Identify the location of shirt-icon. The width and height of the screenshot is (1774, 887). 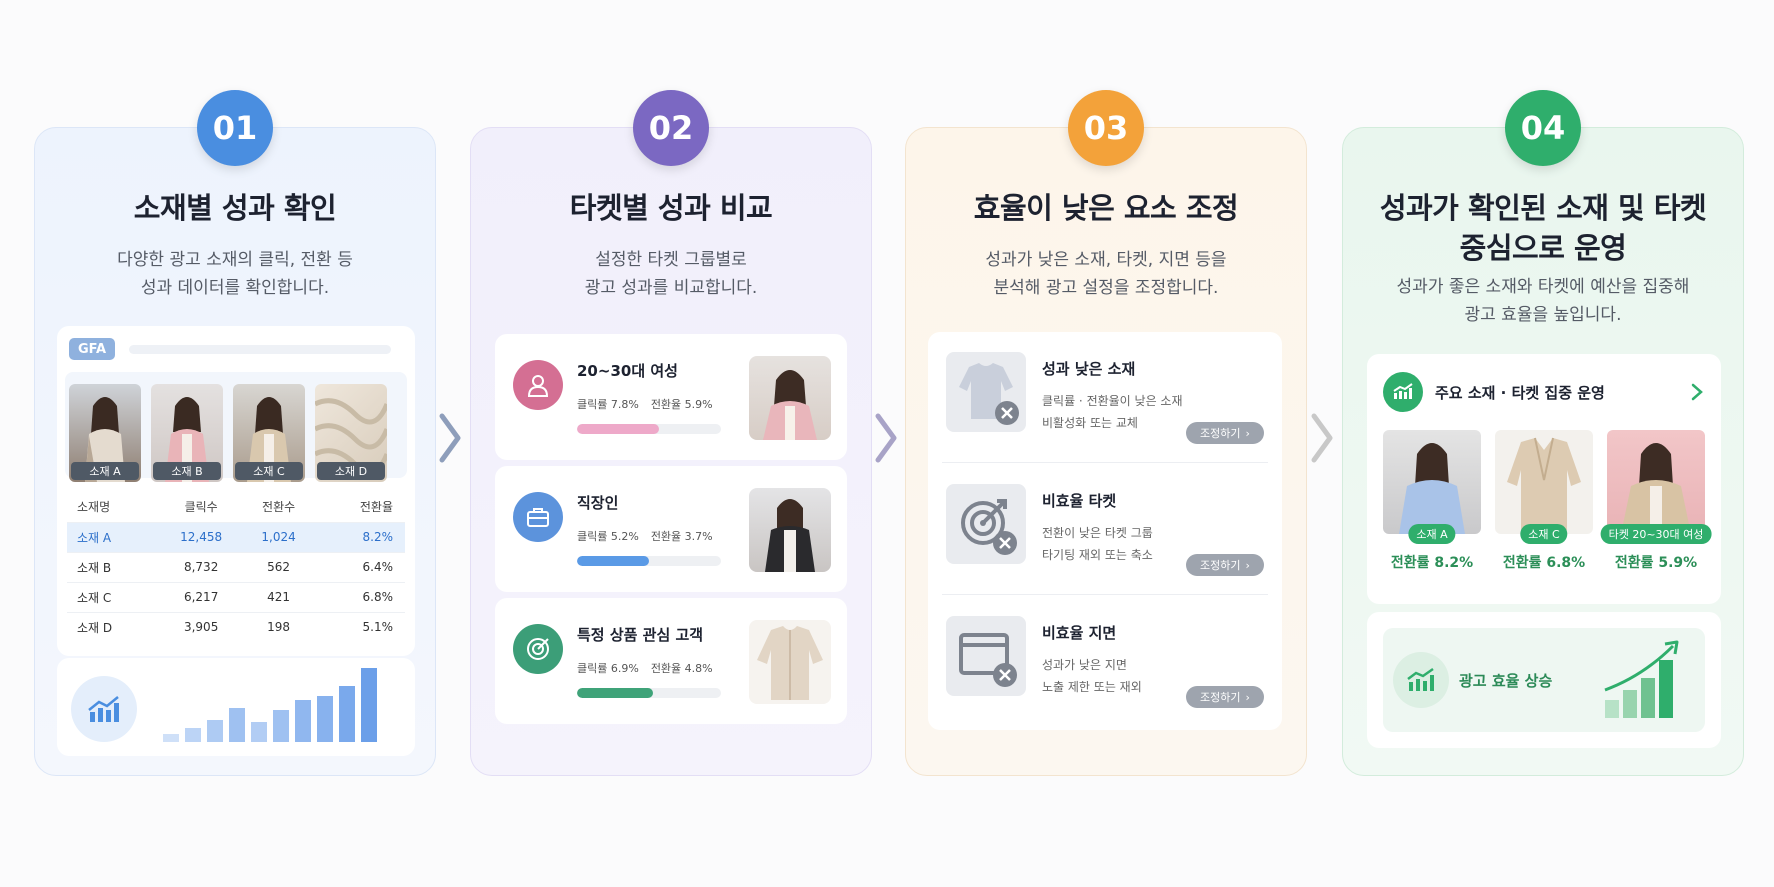
(986, 392).